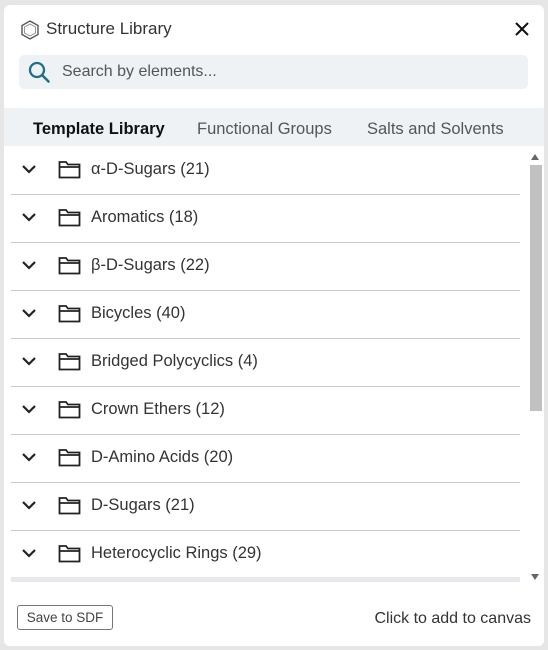  Describe the element at coordinates (289, 72) in the screenshot. I see `search-input` at that location.